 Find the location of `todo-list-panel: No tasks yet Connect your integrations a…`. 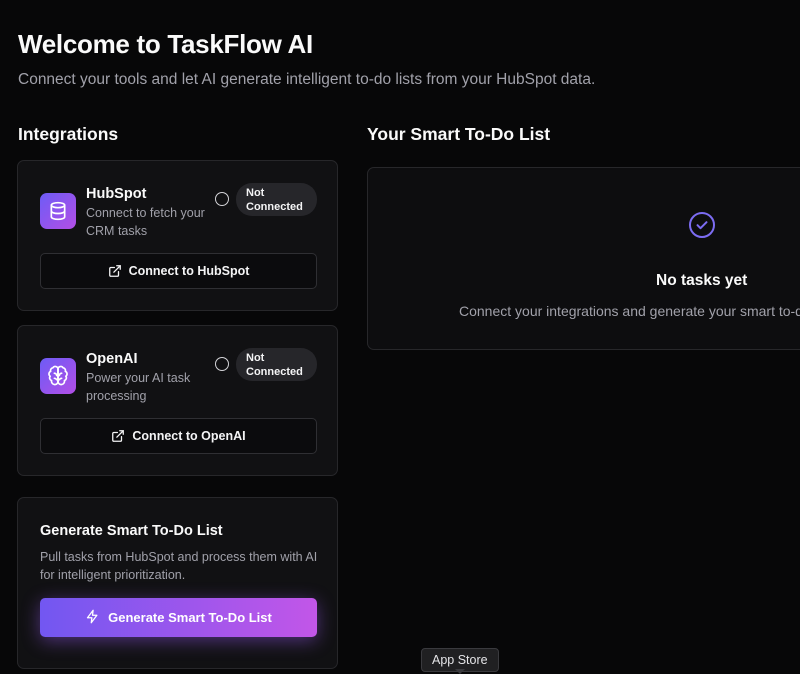

todo-list-panel: No tasks yet Connect your integrations a… is located at coordinates (583, 258).